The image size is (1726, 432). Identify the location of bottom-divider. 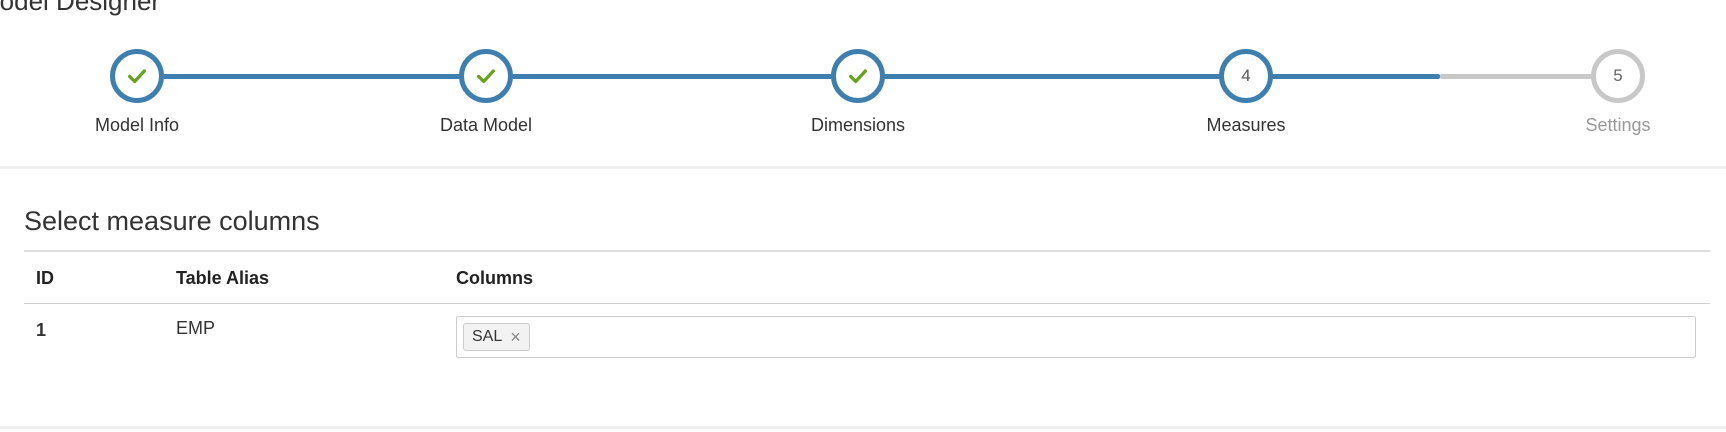
(863, 427).